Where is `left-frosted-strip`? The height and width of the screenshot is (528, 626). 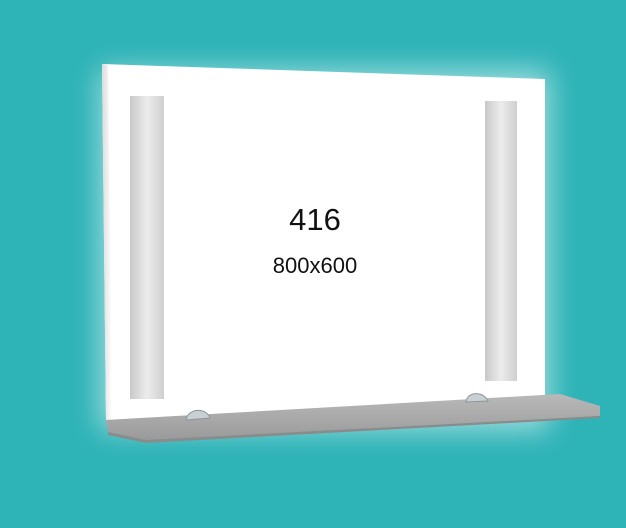 left-frosted-strip is located at coordinates (147, 247).